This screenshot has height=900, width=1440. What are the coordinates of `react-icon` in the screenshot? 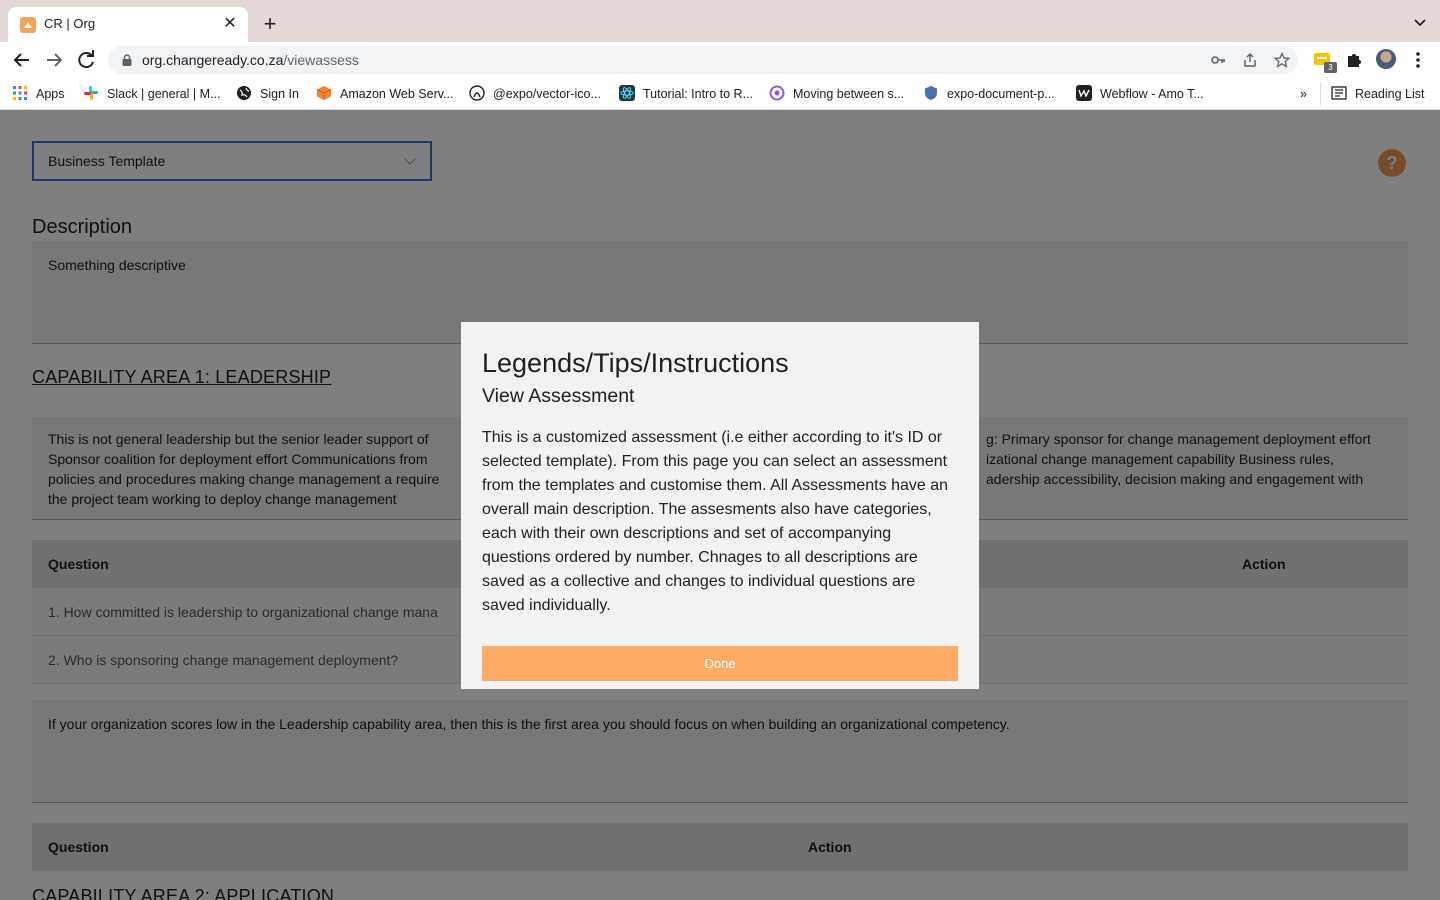 It's located at (627, 93).